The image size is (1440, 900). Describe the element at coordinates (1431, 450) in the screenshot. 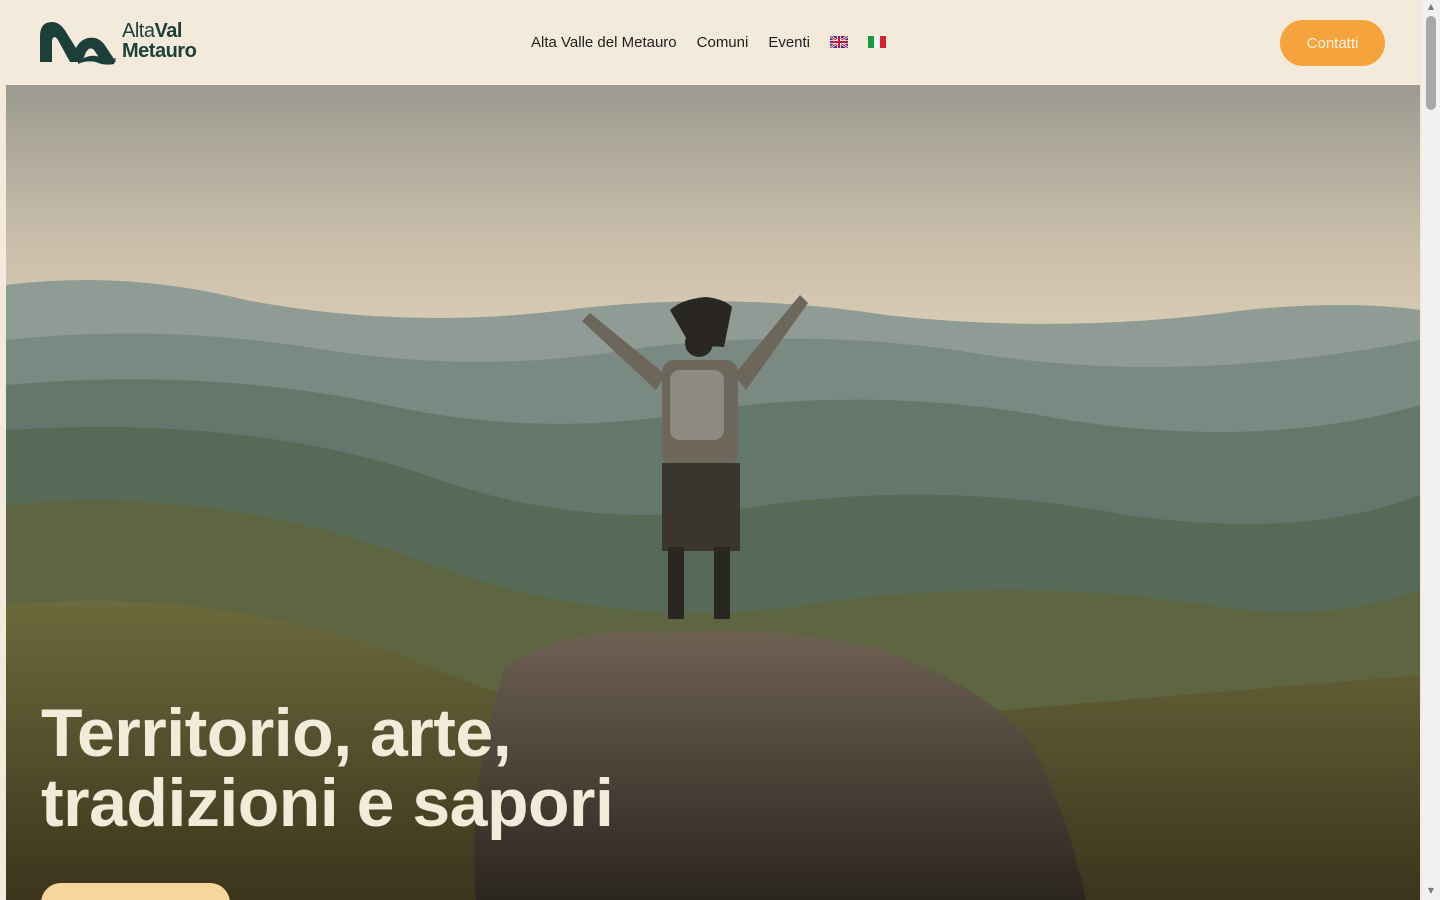

I see `page-scrollbar: ▲ ▼` at that location.